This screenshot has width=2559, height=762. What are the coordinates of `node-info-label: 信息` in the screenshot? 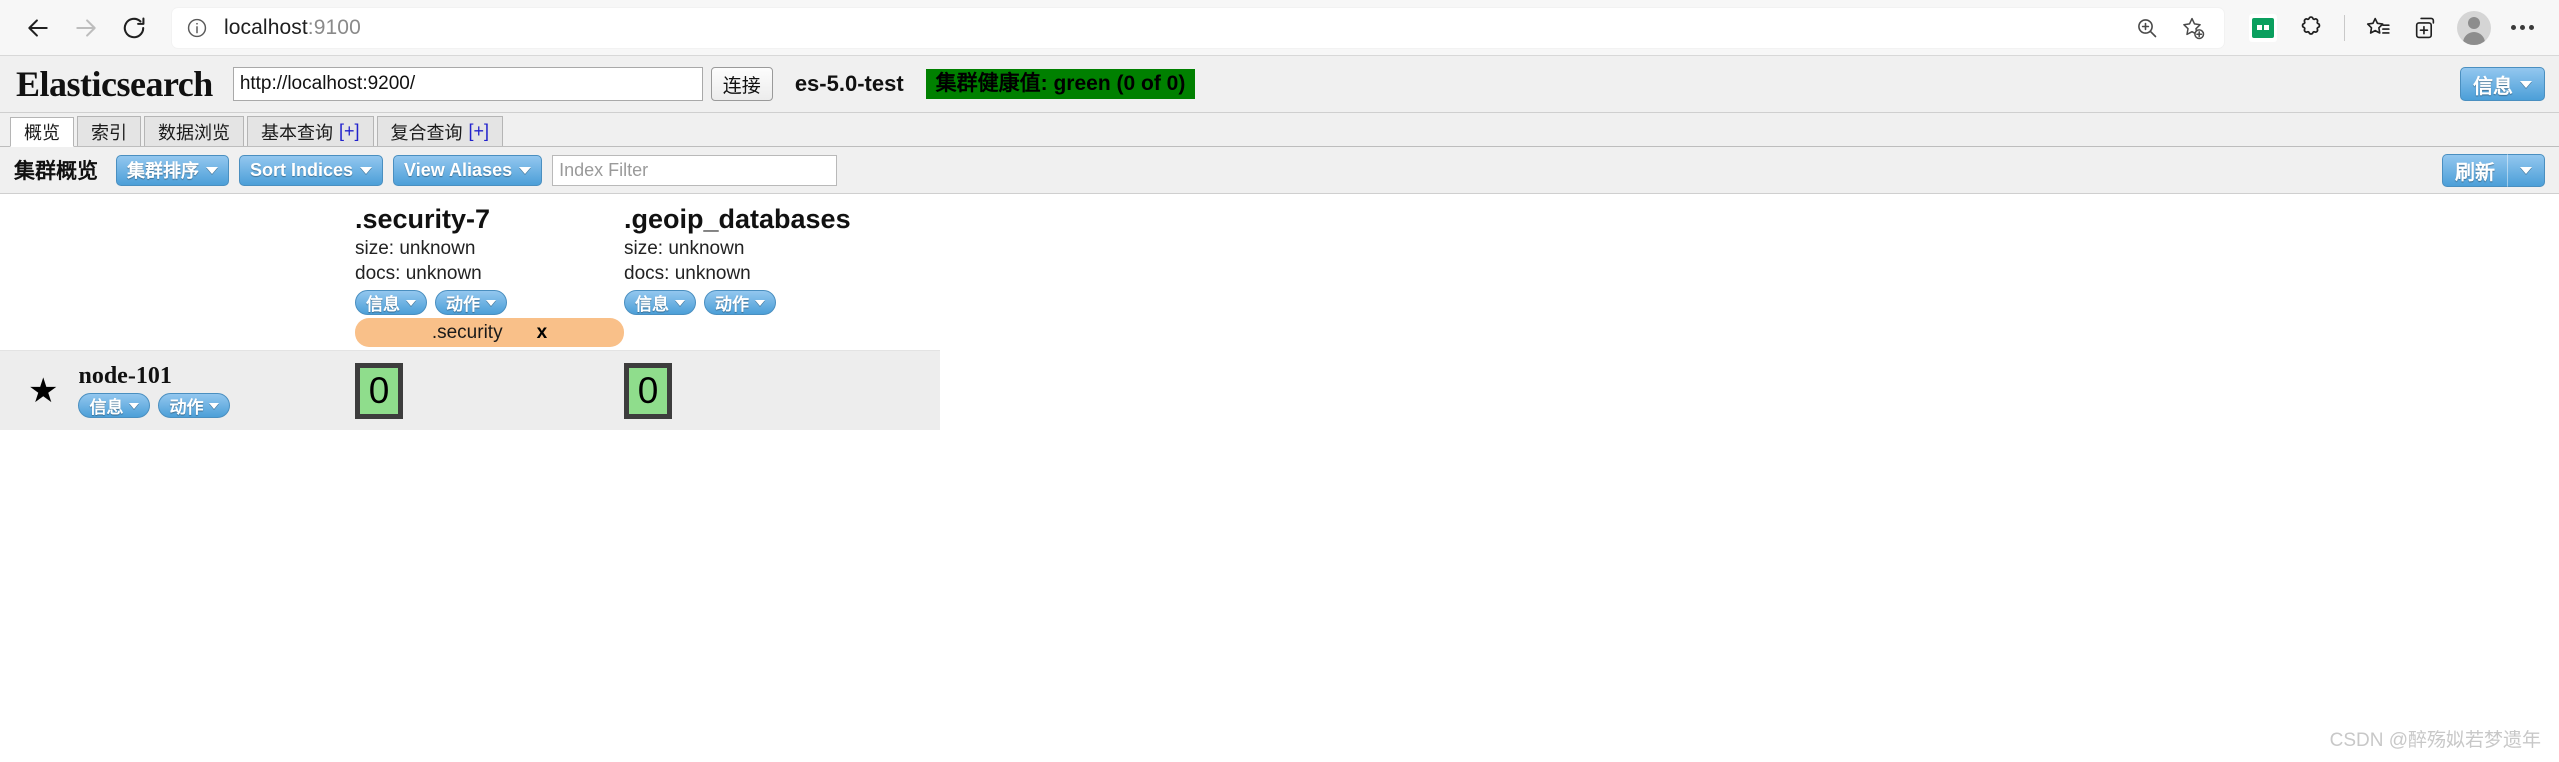 It's located at (106, 408).